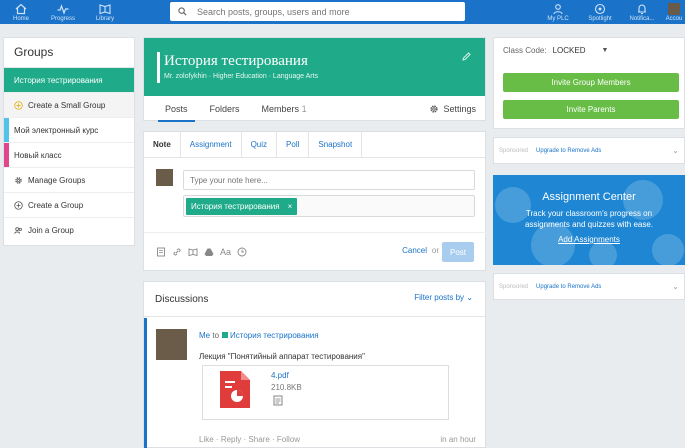 The height and width of the screenshot is (448, 685). I want to click on author-avatar, so click(171, 344).